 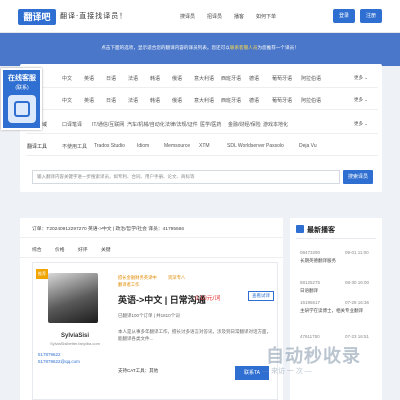 What do you see at coordinates (358, 177) in the screenshot?
I see `search-translators-button: 搜索译员` at bounding box center [358, 177].